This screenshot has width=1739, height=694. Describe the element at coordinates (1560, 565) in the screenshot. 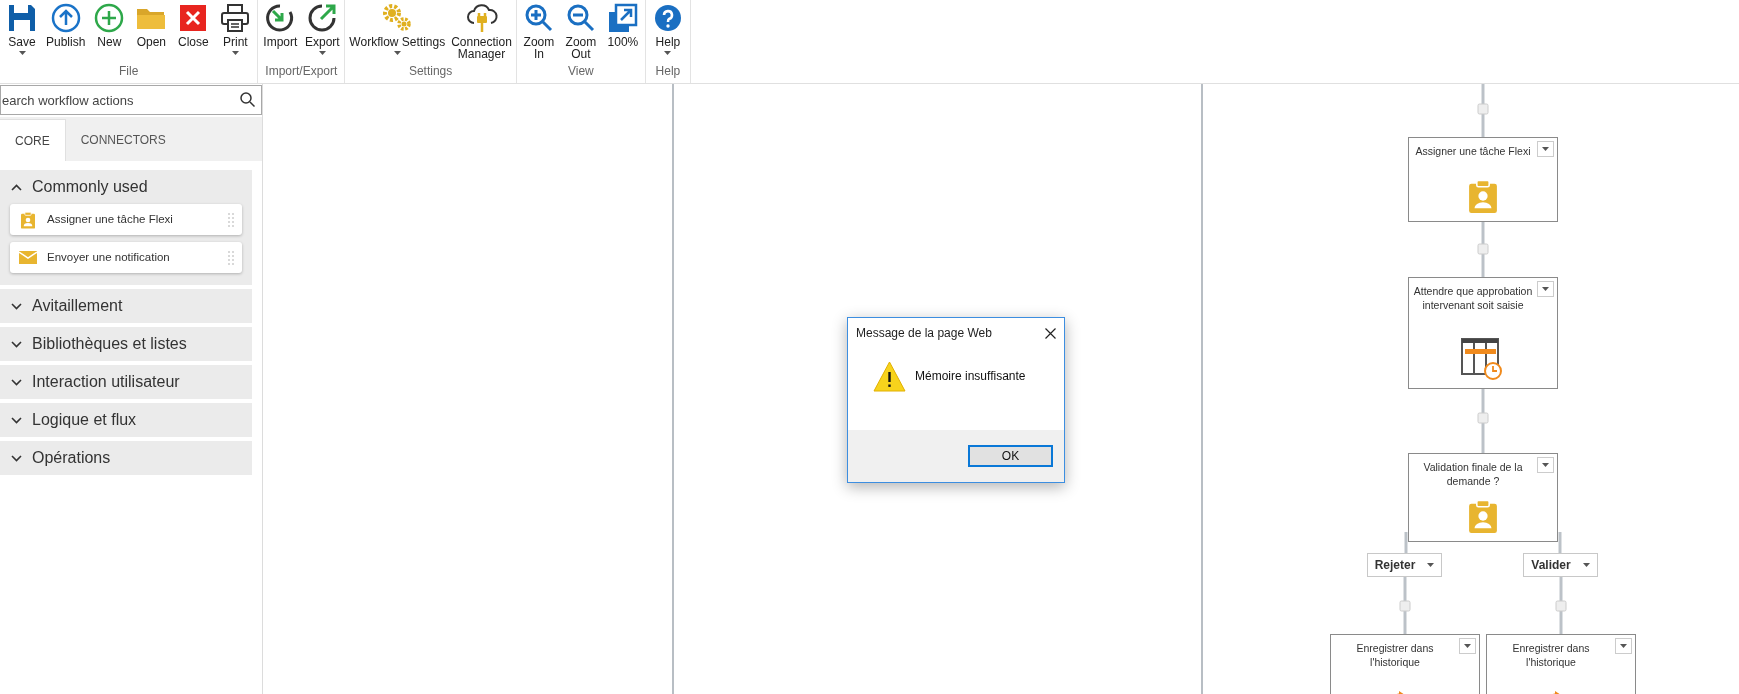

I see `branch-label: Valider` at that location.